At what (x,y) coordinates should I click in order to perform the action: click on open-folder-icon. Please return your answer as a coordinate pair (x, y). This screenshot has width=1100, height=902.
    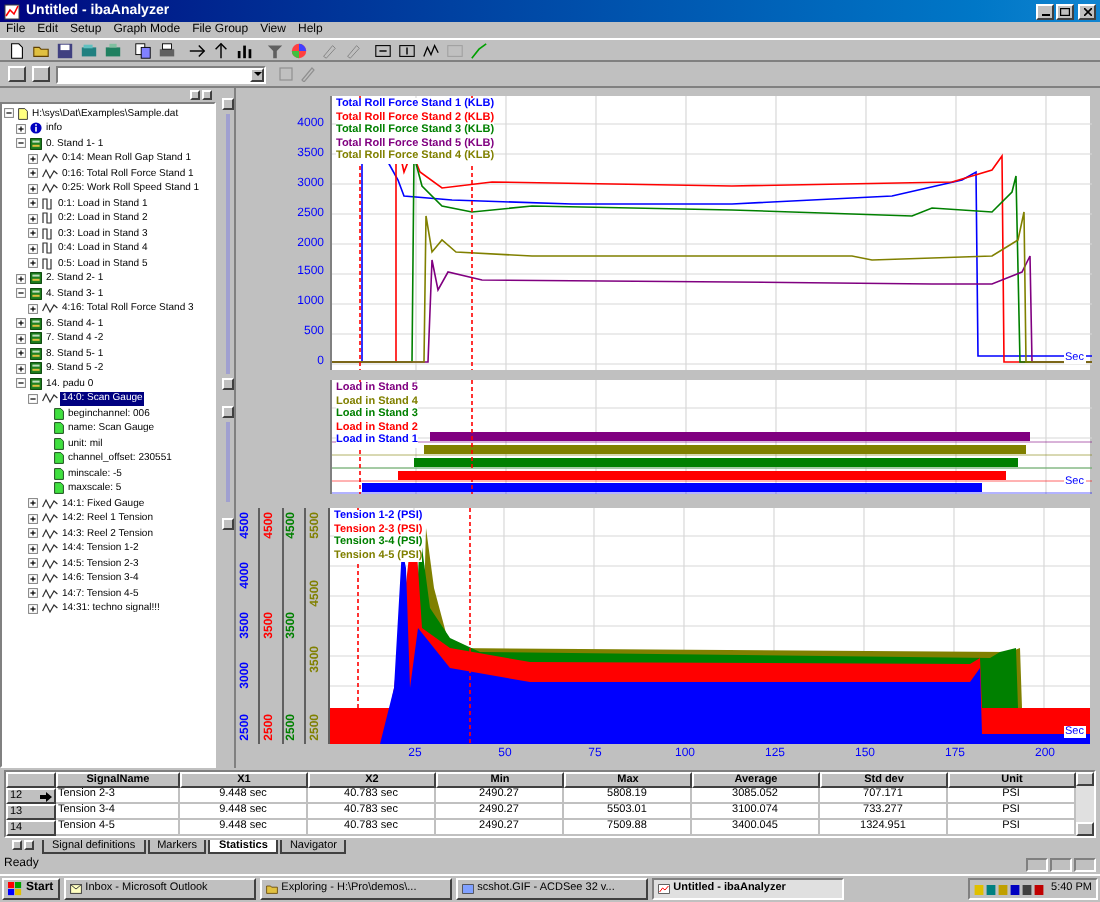
    Looking at the image, I should click on (41, 50).